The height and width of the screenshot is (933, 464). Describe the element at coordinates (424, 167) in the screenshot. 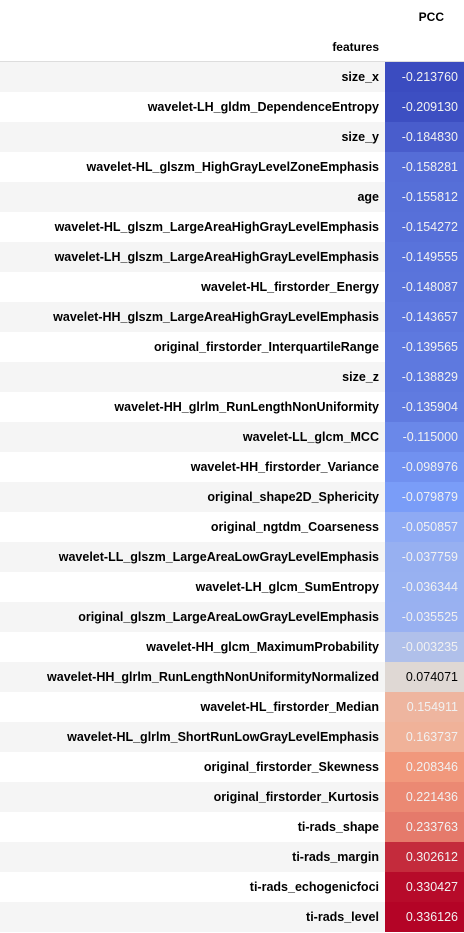

I see `pcc-value-cell: -0.158281` at that location.